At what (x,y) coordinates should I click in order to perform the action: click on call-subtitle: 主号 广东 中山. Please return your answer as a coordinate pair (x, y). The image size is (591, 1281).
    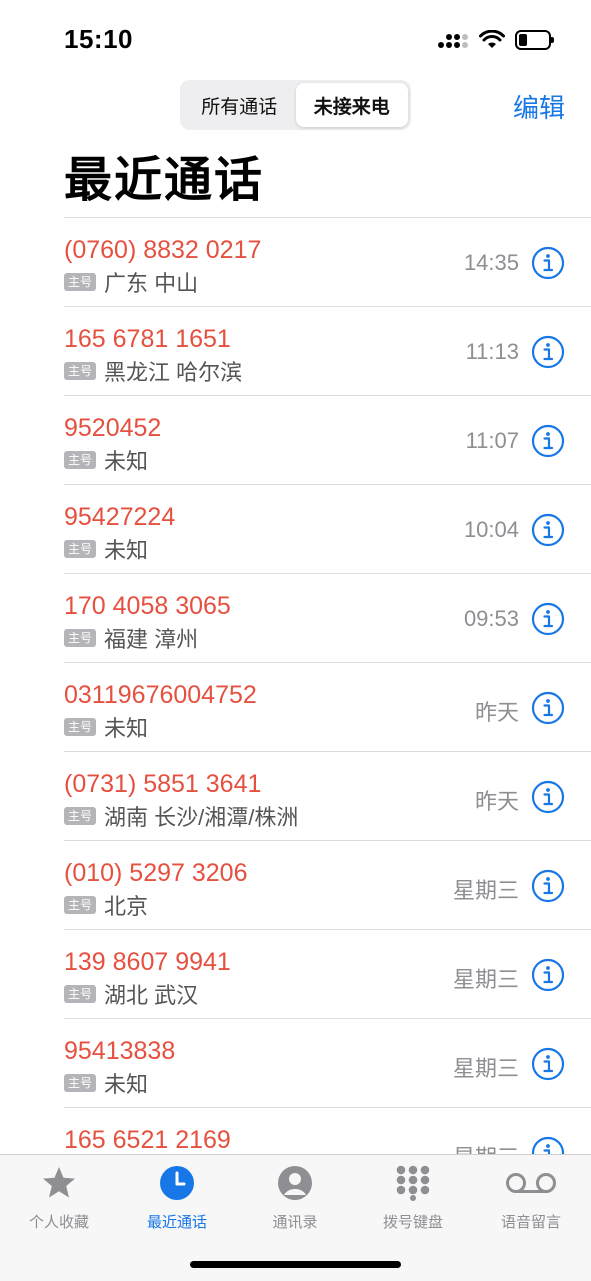
    Looking at the image, I should click on (131, 282).